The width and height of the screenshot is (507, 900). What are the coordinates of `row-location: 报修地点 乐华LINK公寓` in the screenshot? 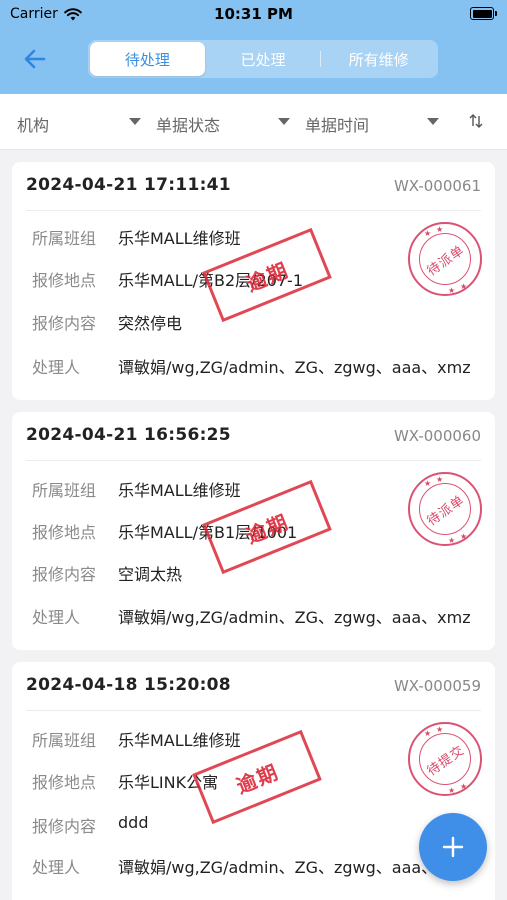 It's located at (125, 782).